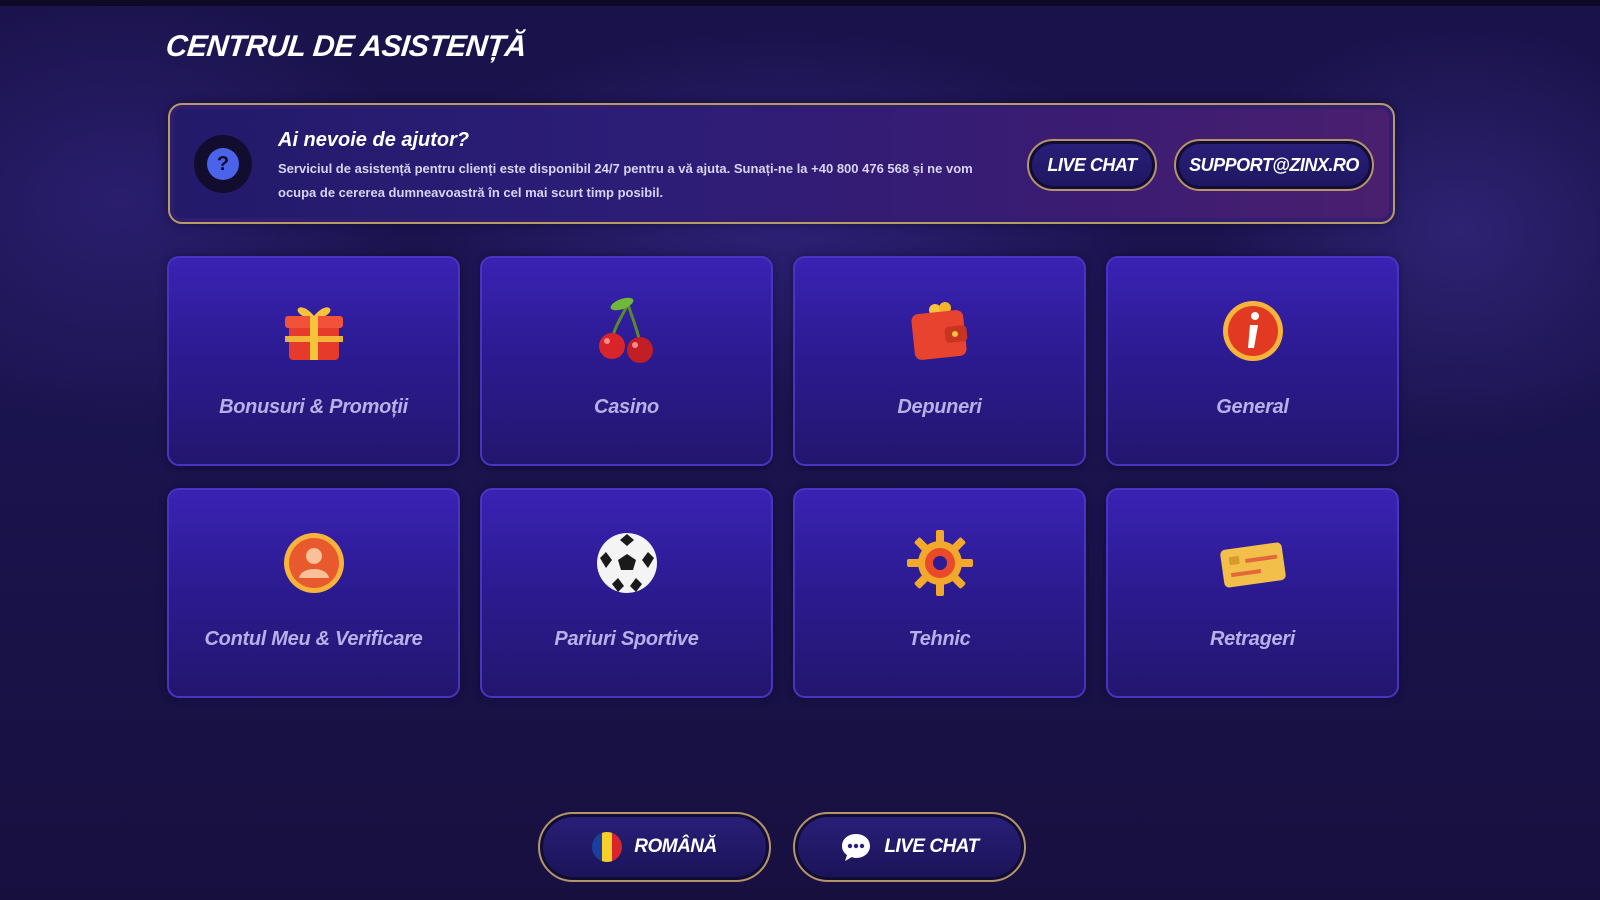 The image size is (1600, 900). I want to click on category-card-sports-betting: Pariuri Sportive, so click(626, 593).